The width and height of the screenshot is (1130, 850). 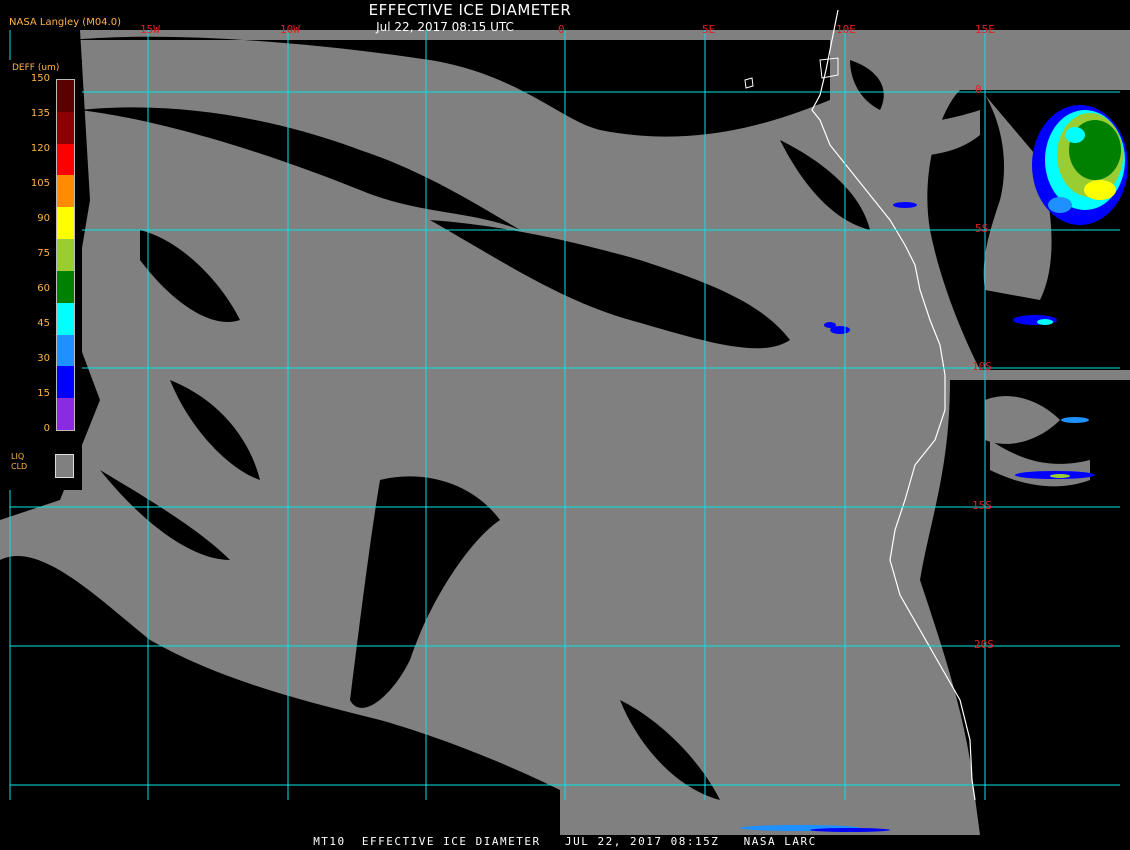 I want to click on latitude-label: 5S, so click(x=982, y=228).